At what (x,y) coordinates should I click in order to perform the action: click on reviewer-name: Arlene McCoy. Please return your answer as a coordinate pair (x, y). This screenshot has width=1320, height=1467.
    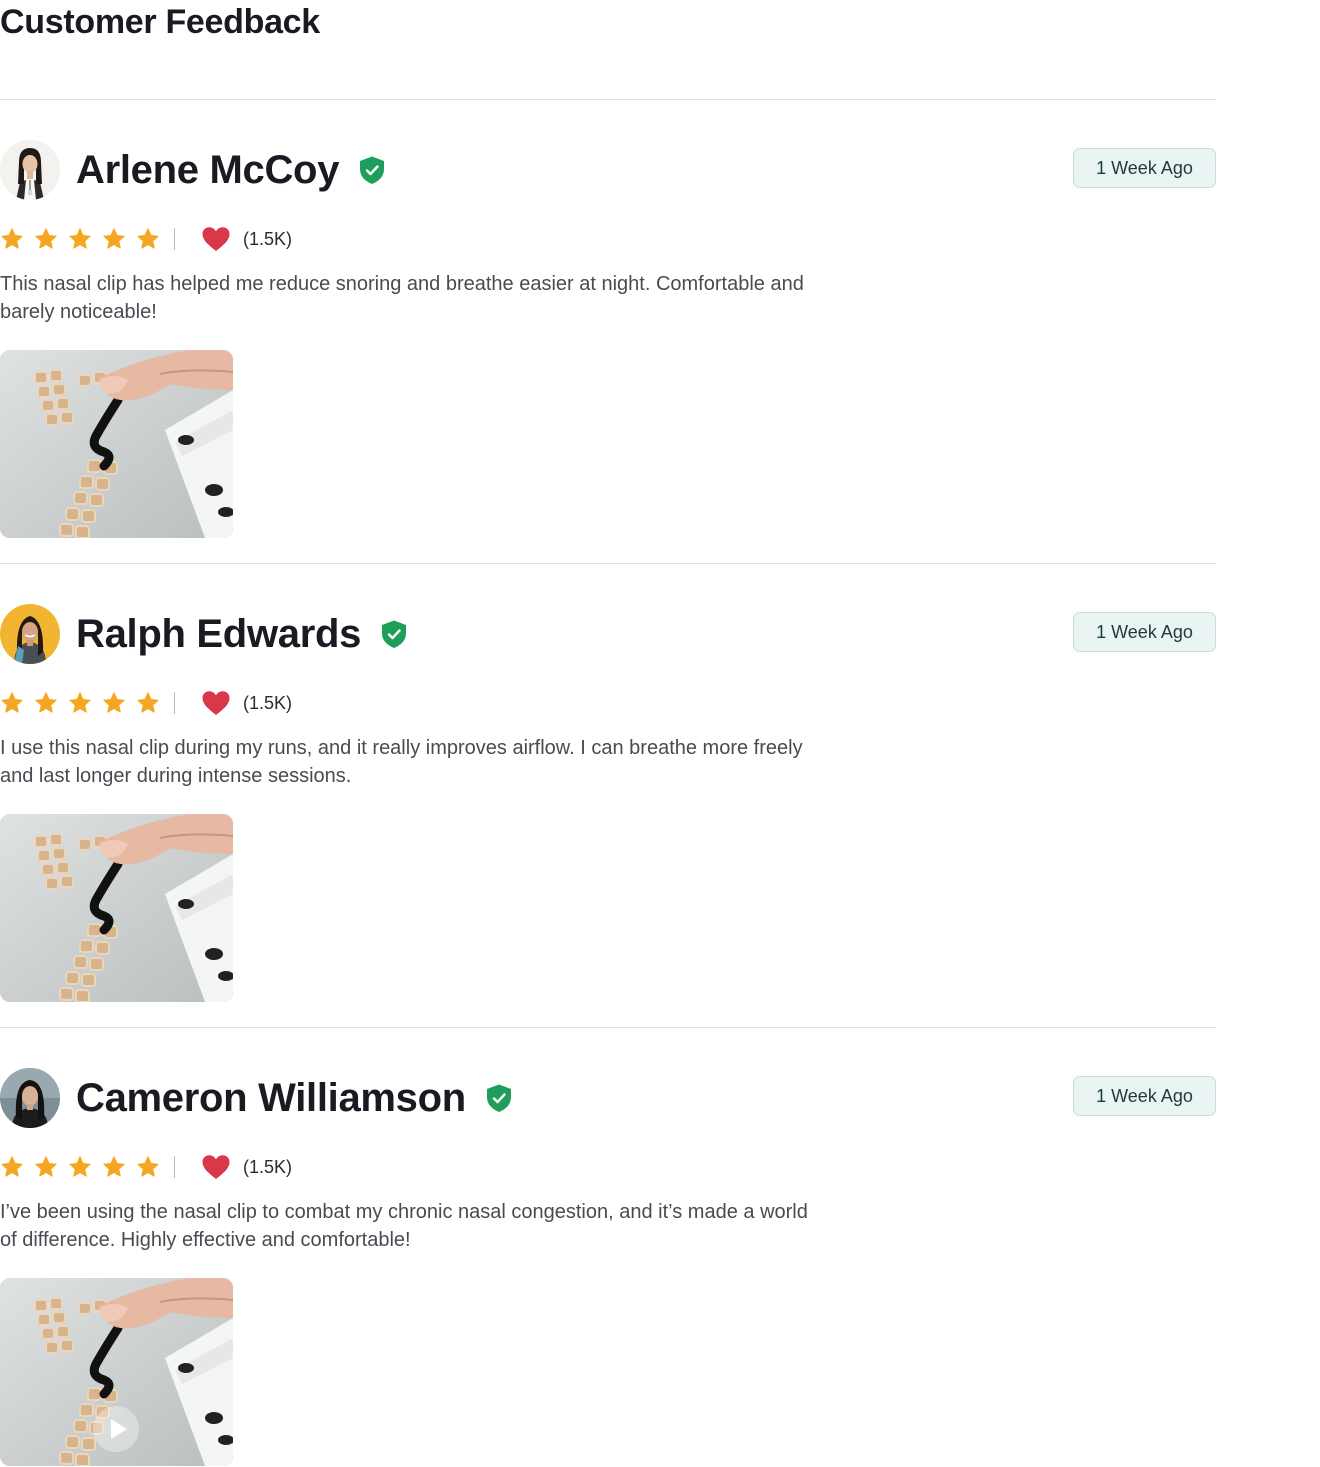
    Looking at the image, I should click on (208, 170).